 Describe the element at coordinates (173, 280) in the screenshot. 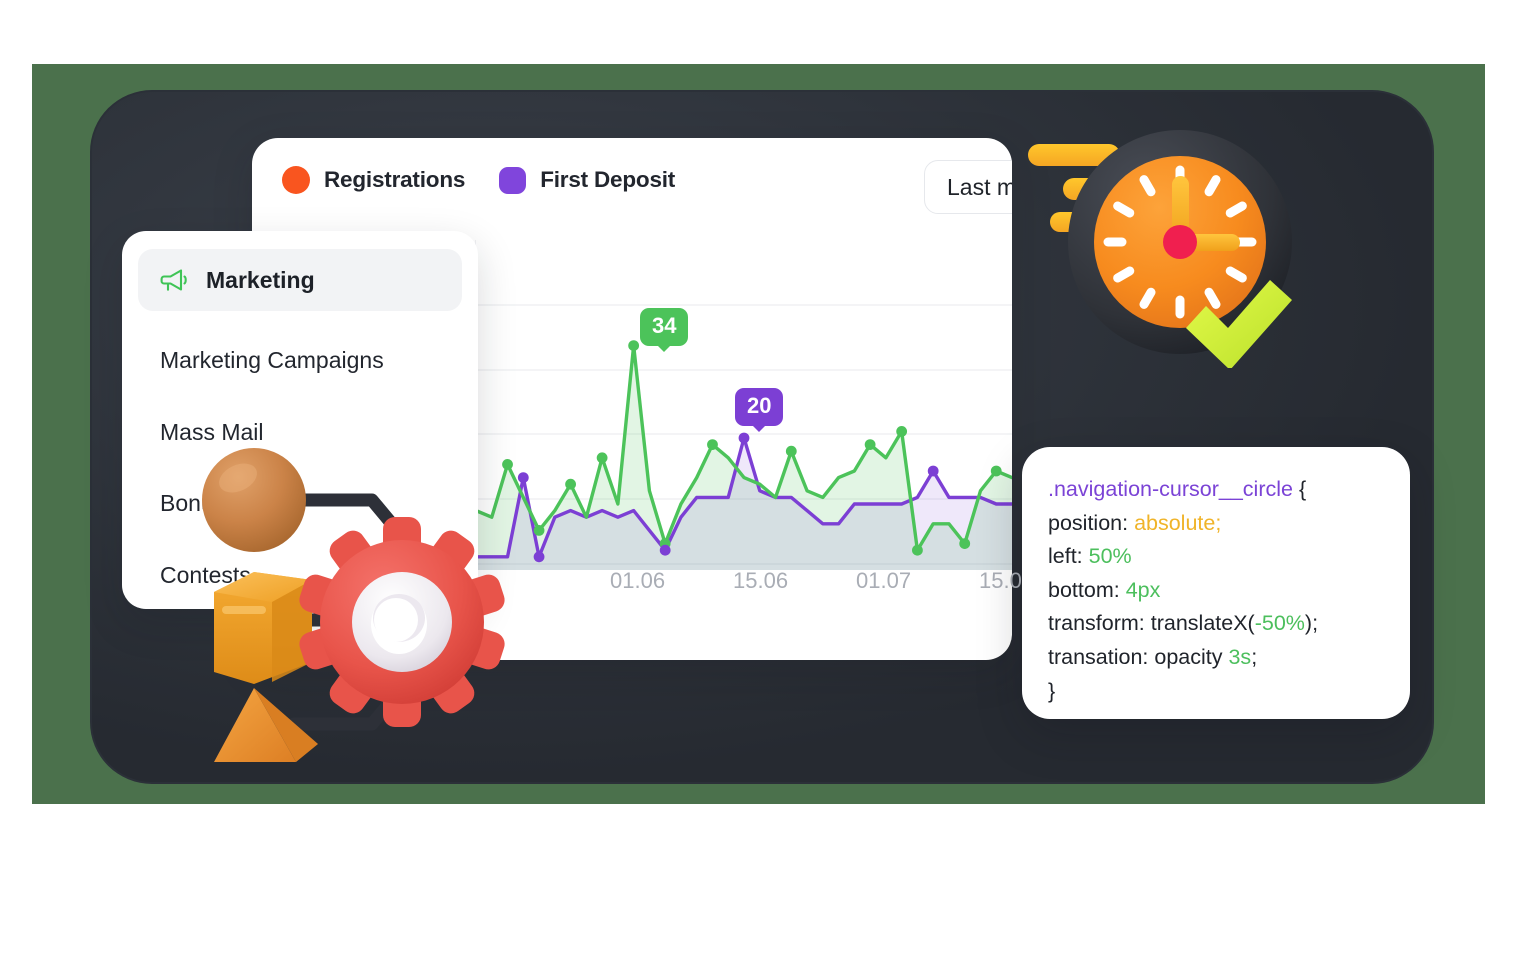

I see `megaphone-icon` at that location.